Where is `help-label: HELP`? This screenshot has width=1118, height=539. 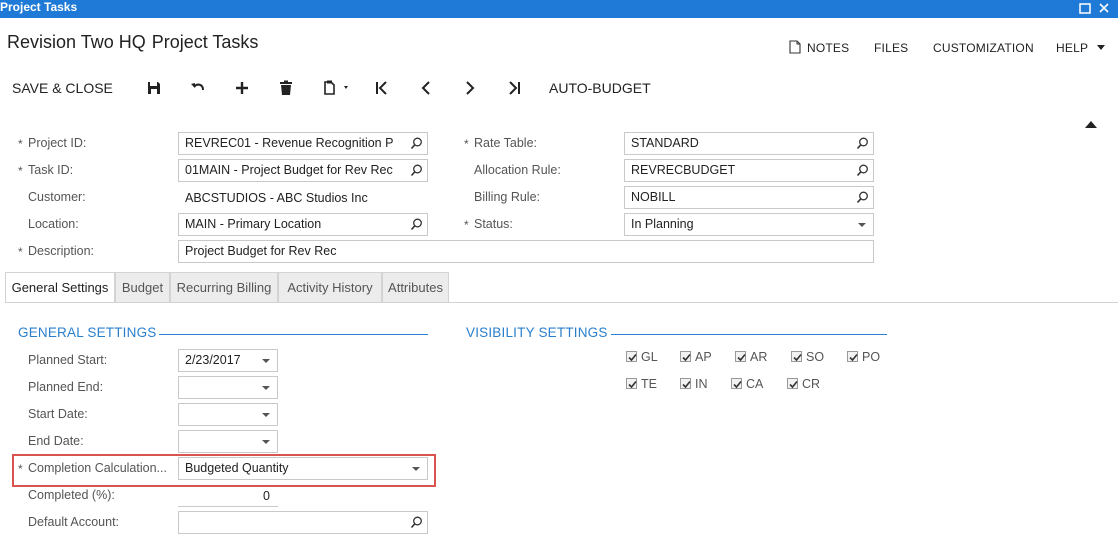 help-label: HELP is located at coordinates (1072, 48).